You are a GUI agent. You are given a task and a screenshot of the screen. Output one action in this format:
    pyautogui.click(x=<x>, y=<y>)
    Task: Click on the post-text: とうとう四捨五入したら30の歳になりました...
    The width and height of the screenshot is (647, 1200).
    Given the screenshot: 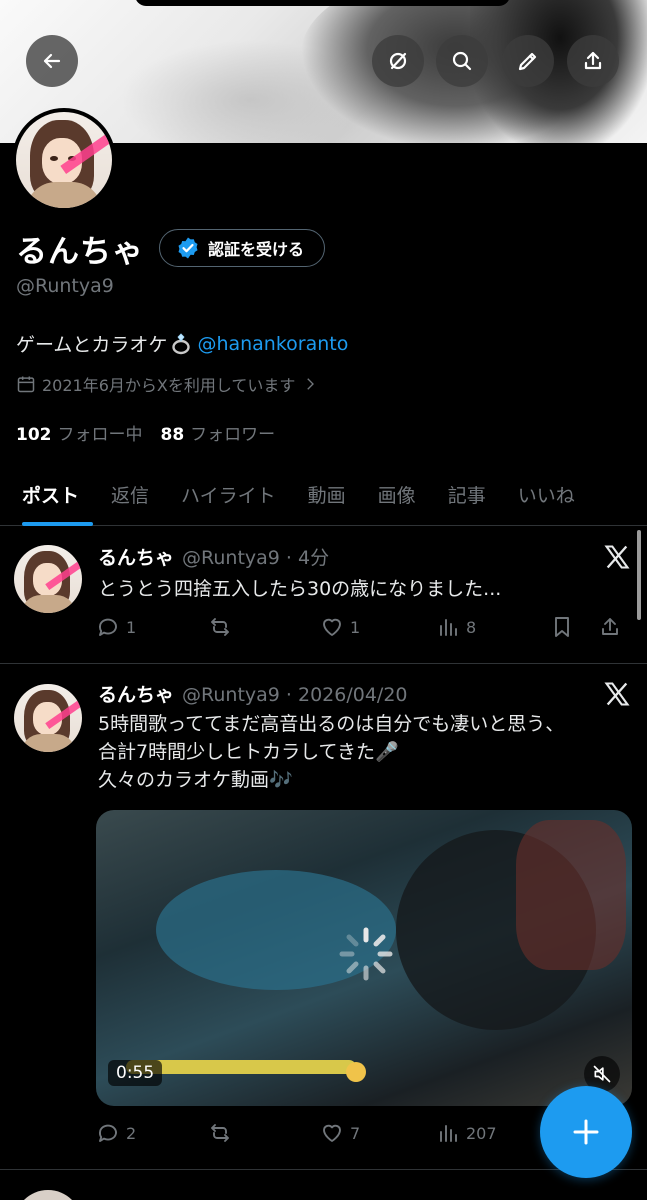 What is the action you would take?
    pyautogui.click(x=300, y=589)
    